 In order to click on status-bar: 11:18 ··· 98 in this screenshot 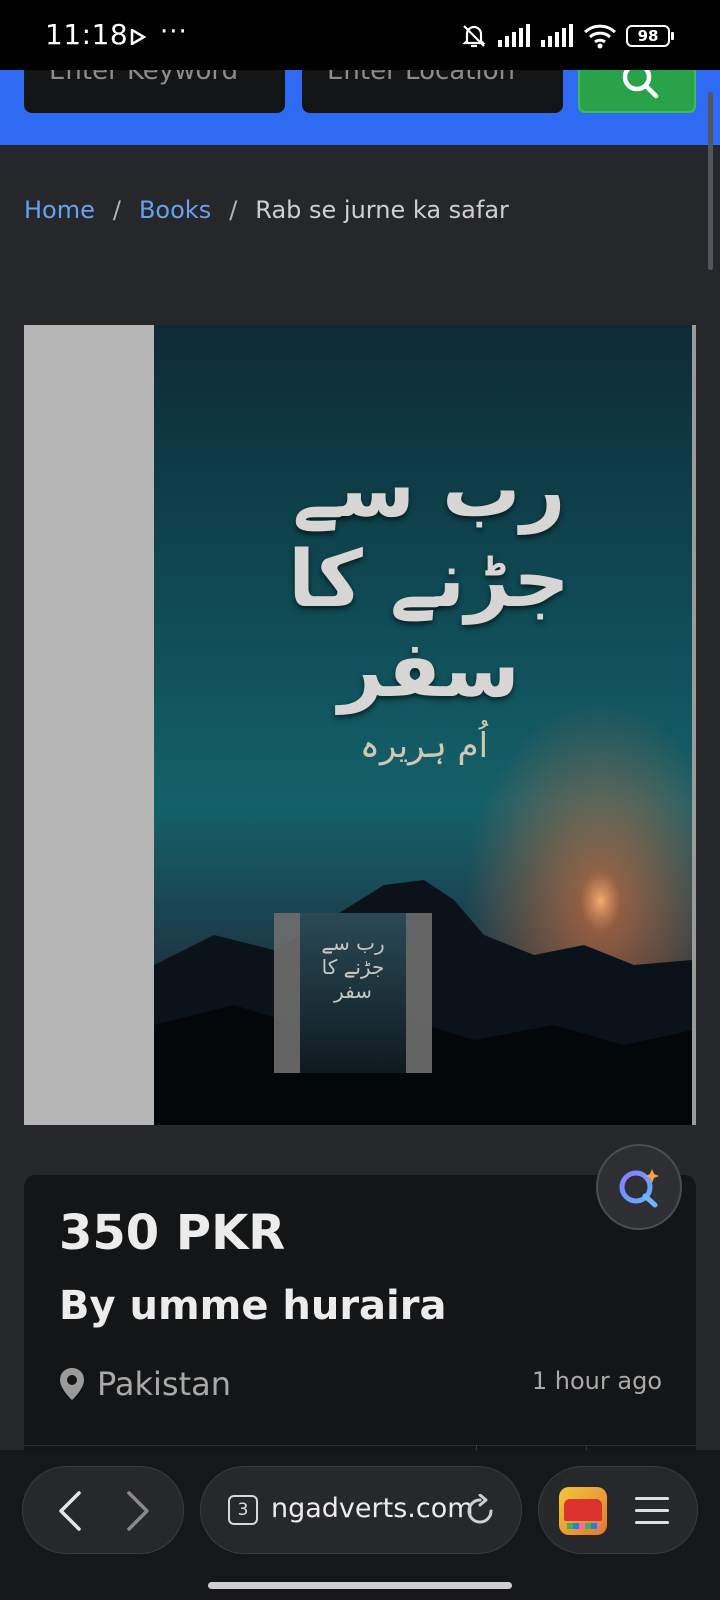, I will do `click(360, 35)`.